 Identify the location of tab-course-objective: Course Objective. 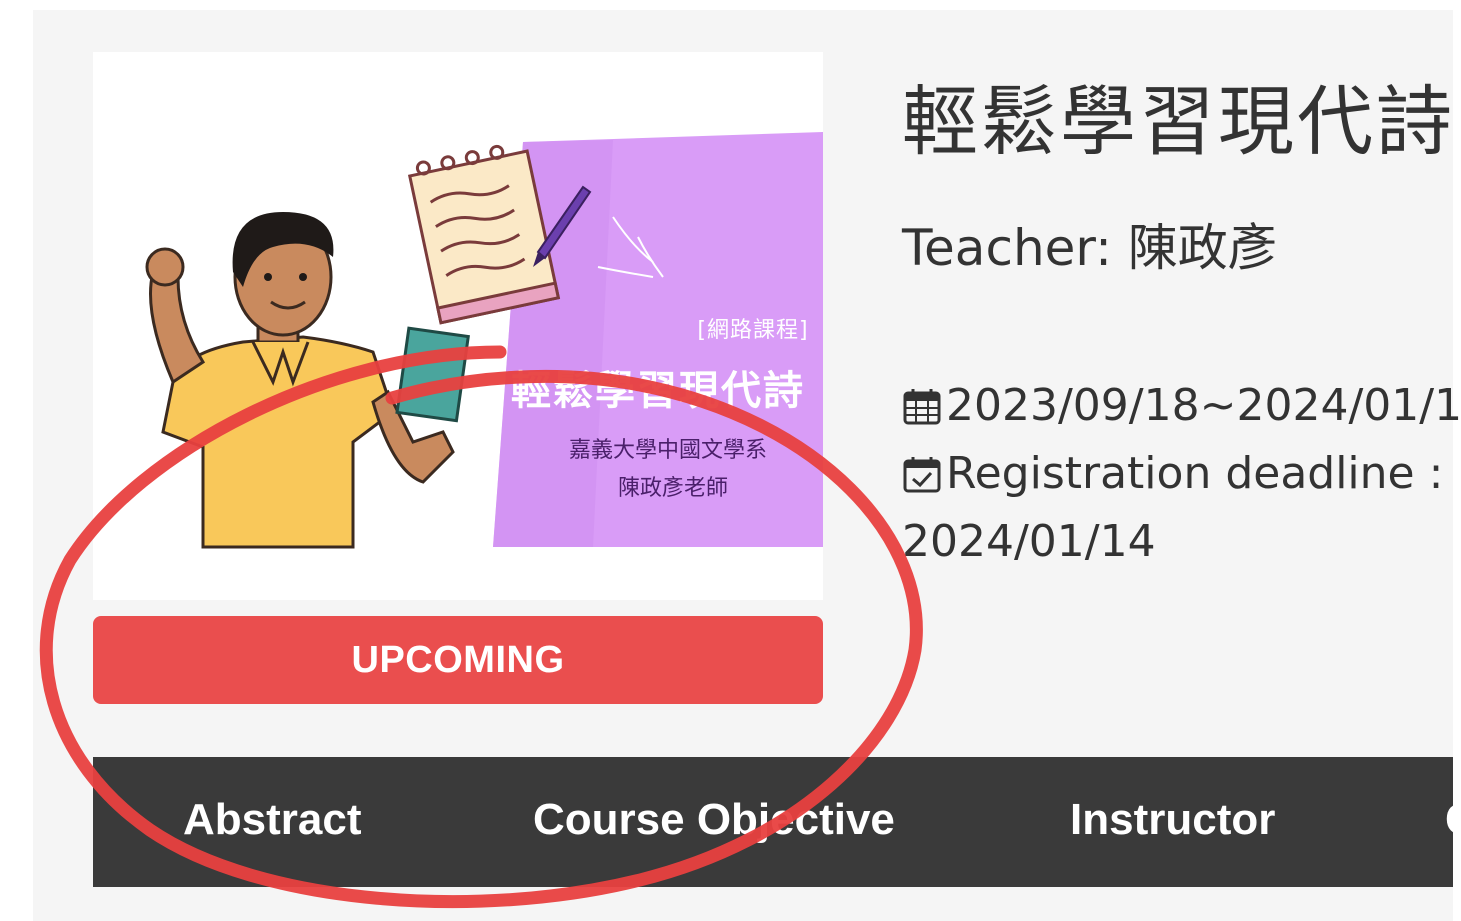
(714, 820).